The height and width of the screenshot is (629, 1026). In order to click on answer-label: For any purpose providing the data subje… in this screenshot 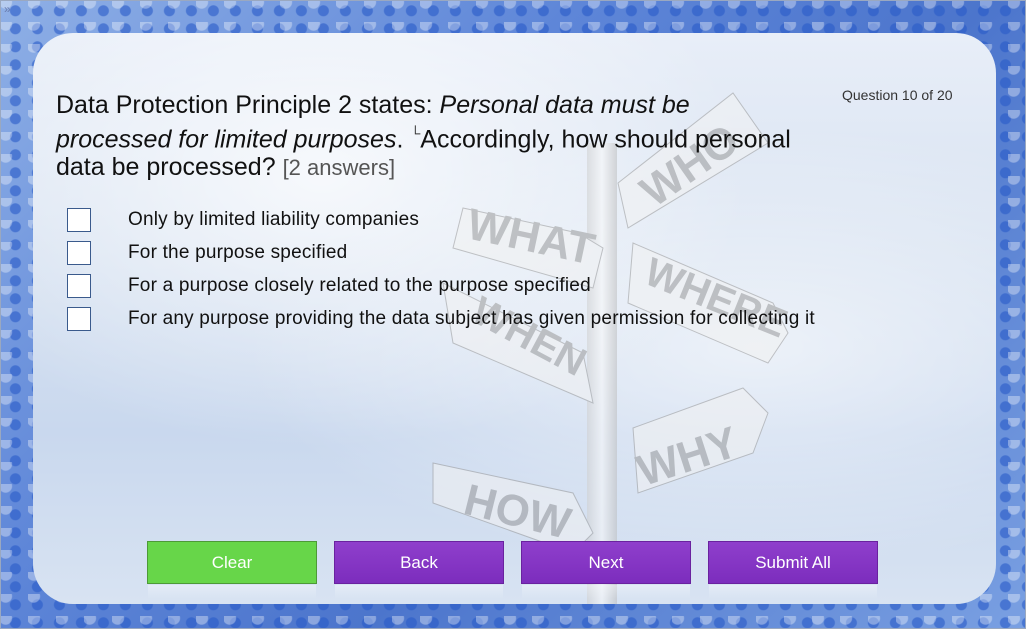, I will do `click(471, 319)`.